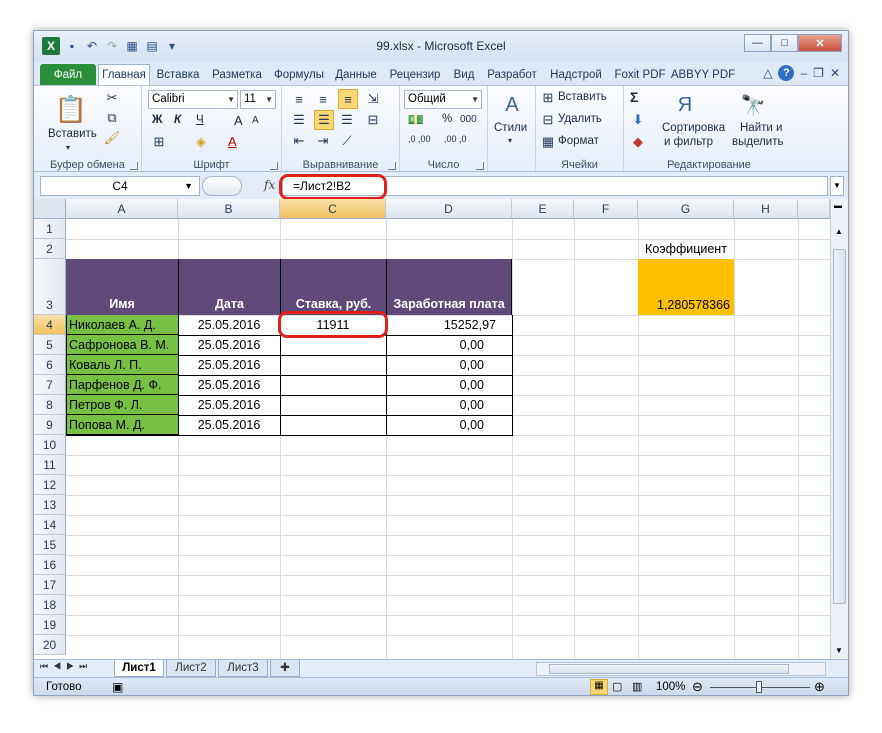  Describe the element at coordinates (274, 166) in the screenshot. I see `font-launcher-icon` at that location.